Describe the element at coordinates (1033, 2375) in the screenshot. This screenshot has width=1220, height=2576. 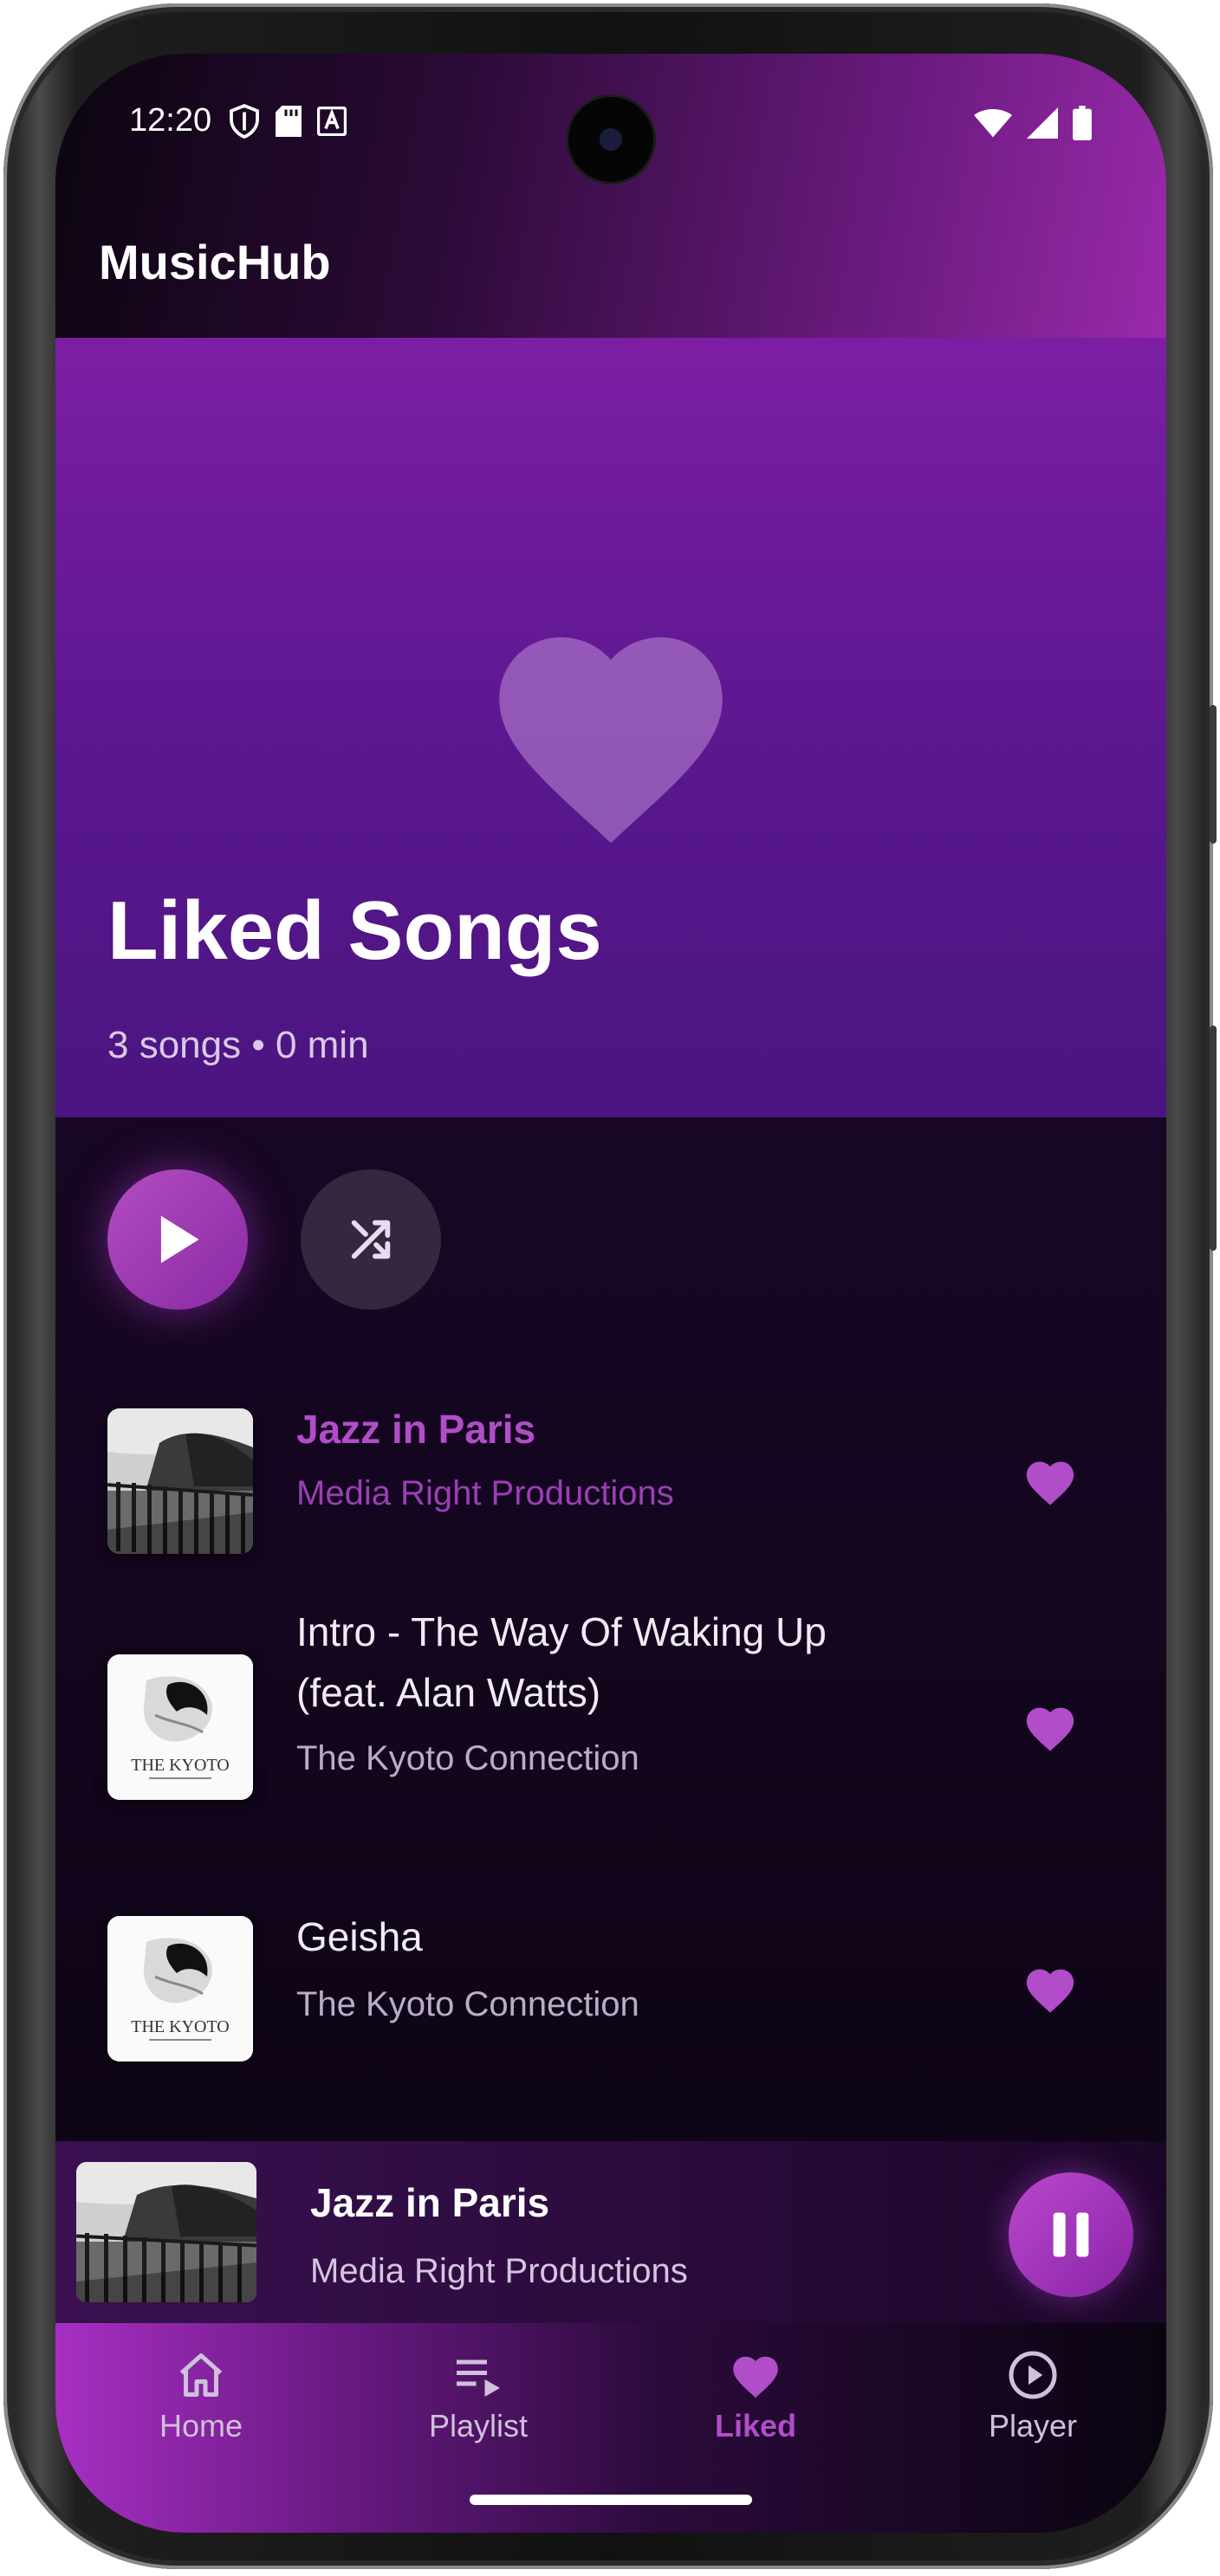
I see `play-circle-icon` at that location.